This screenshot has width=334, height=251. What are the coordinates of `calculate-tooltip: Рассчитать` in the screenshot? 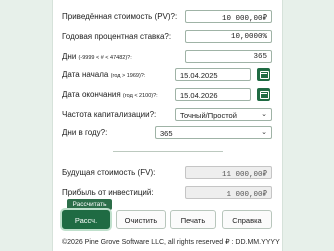 It's located at (89, 204).